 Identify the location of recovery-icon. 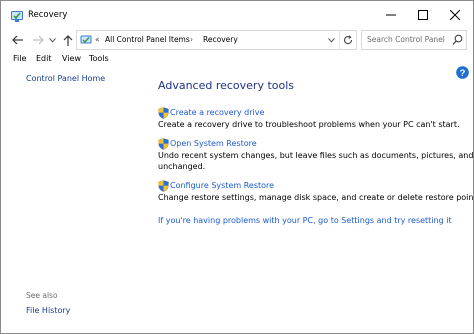
(17, 16).